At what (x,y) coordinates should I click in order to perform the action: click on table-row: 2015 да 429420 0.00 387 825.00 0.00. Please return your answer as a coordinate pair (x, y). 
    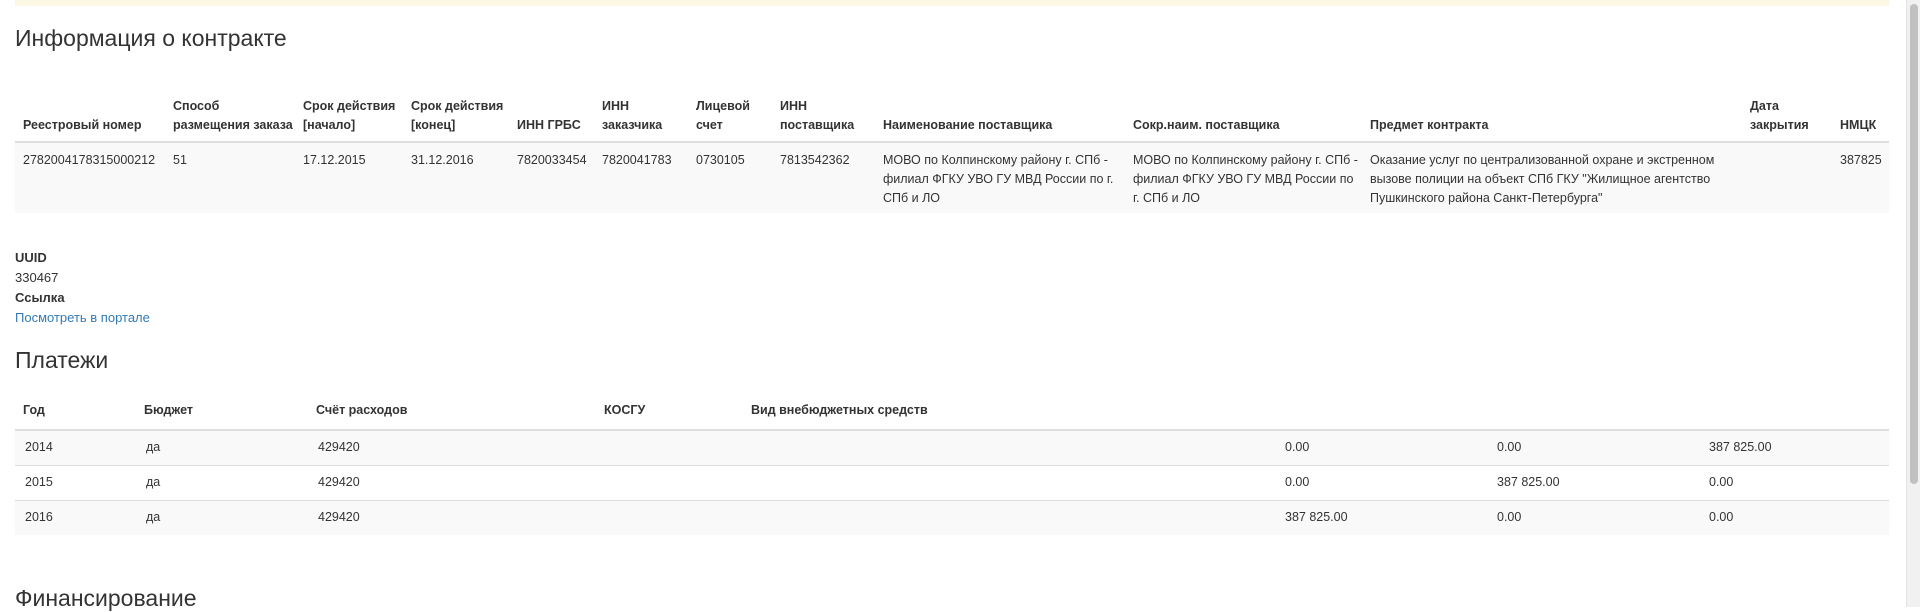
    Looking at the image, I should click on (952, 482).